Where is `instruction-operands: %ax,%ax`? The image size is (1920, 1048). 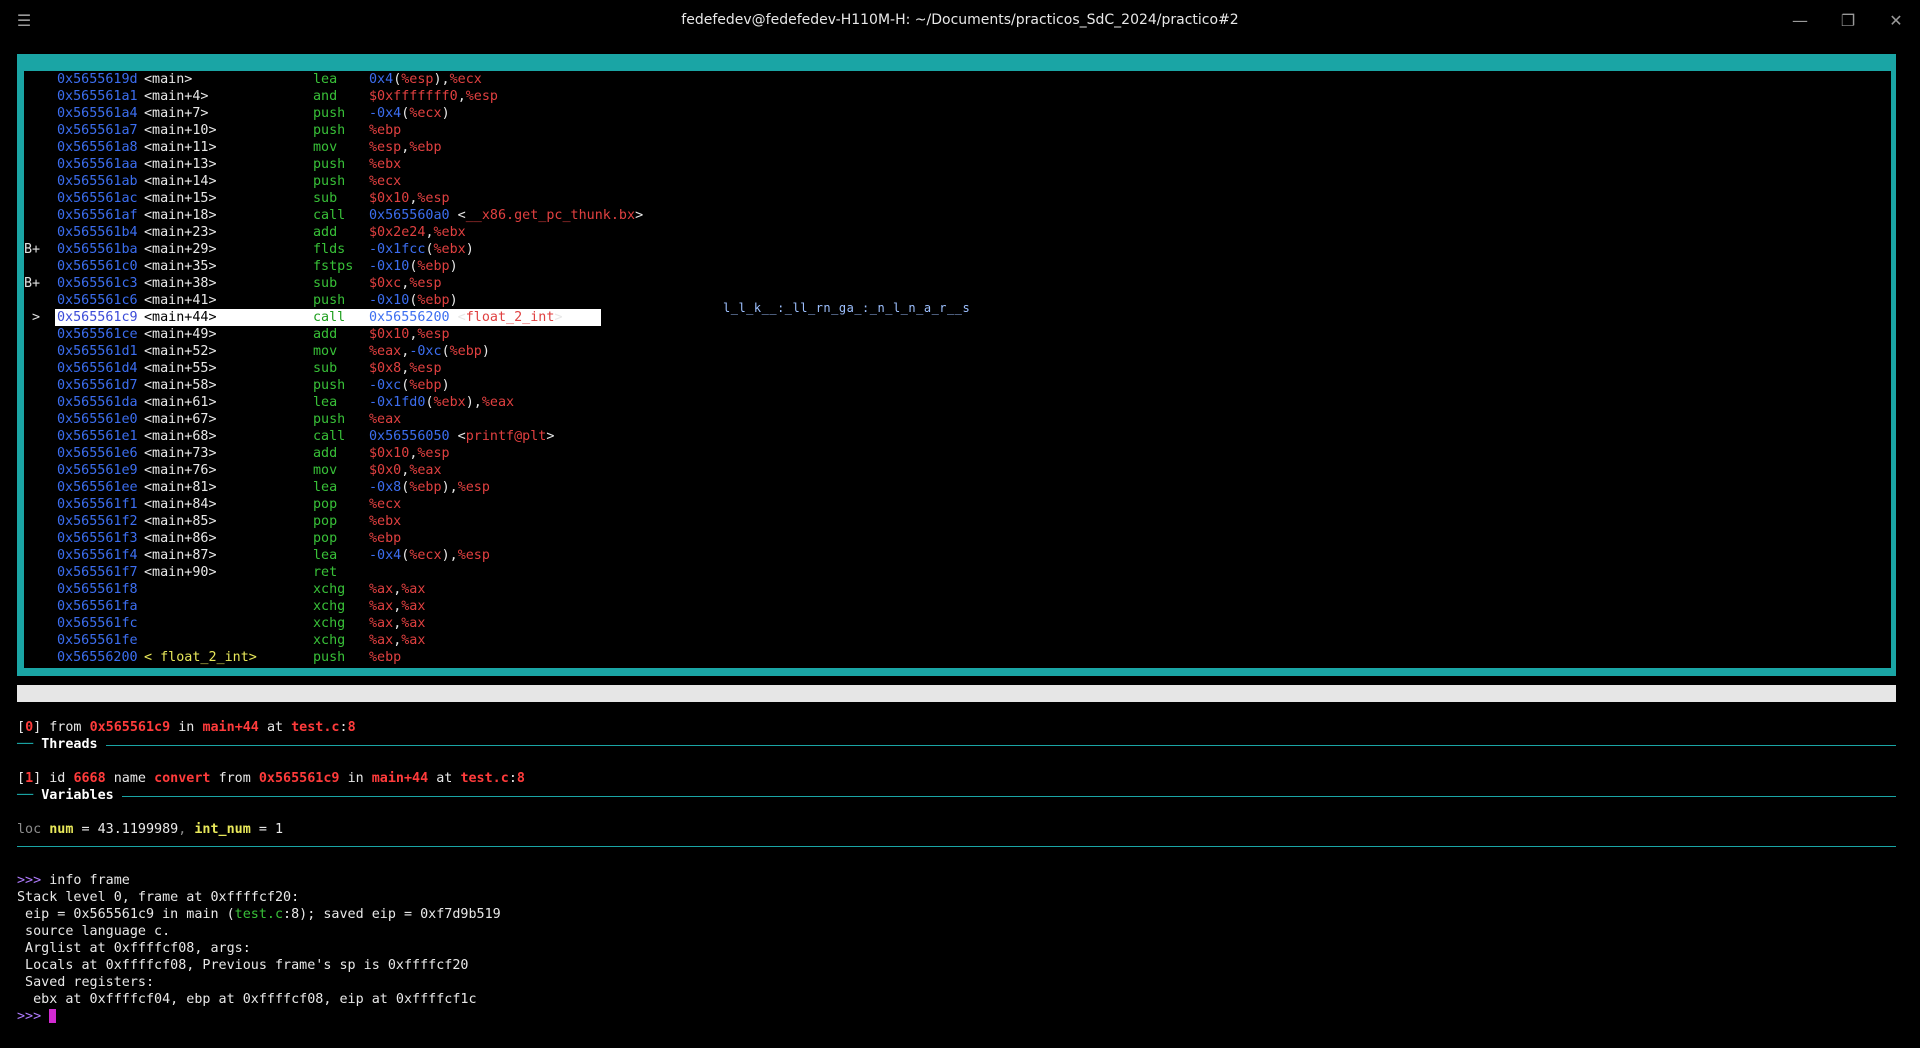
instruction-operands: %ax,%ax is located at coordinates (397, 606).